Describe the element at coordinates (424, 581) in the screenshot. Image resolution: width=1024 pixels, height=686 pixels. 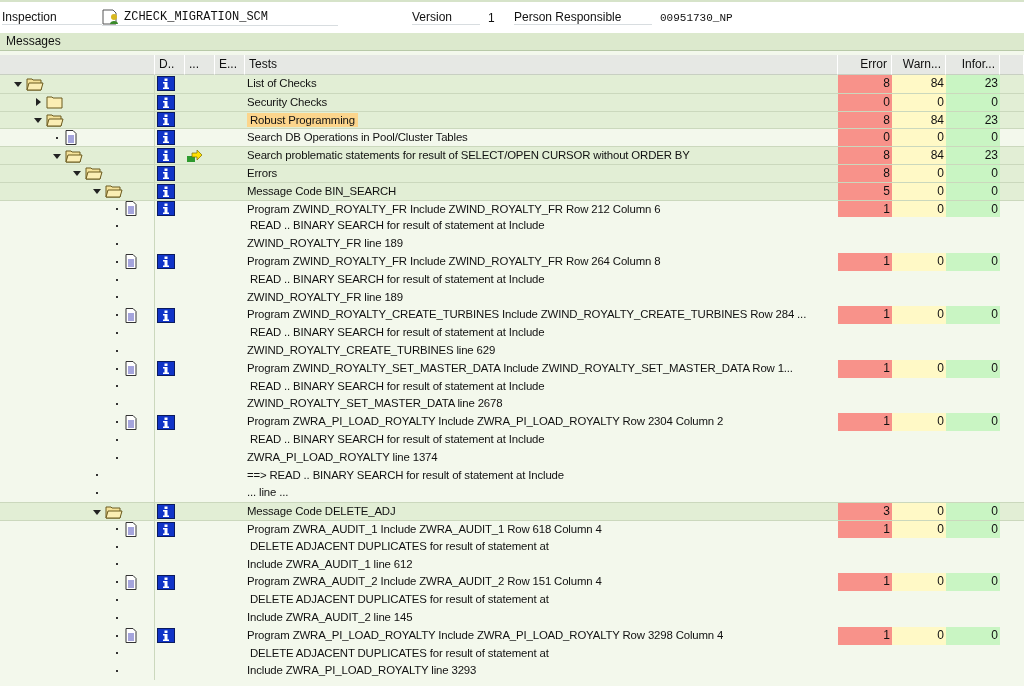
I see `test-name: Program ZWRA_AUDIT_2 Include ZWRA_AUDIT_2 Row 151 Column 4` at that location.